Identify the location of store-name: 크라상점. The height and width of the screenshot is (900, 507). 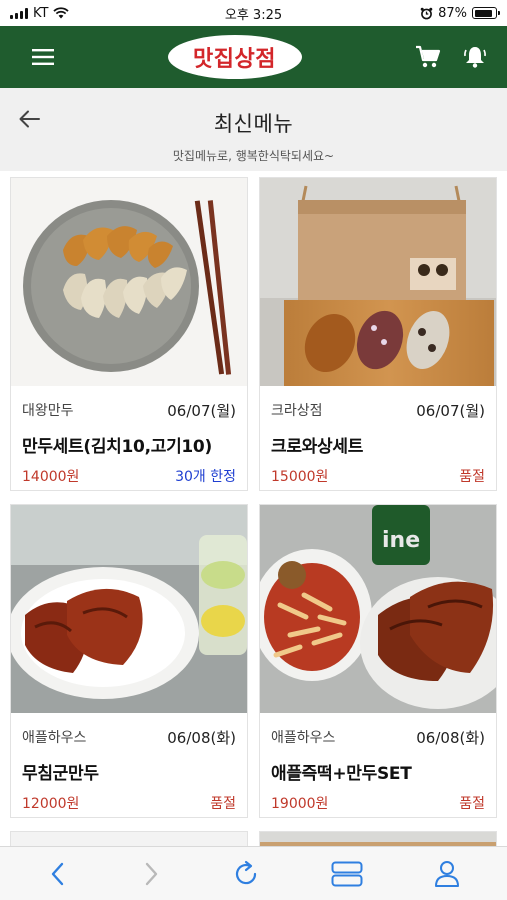
(297, 411).